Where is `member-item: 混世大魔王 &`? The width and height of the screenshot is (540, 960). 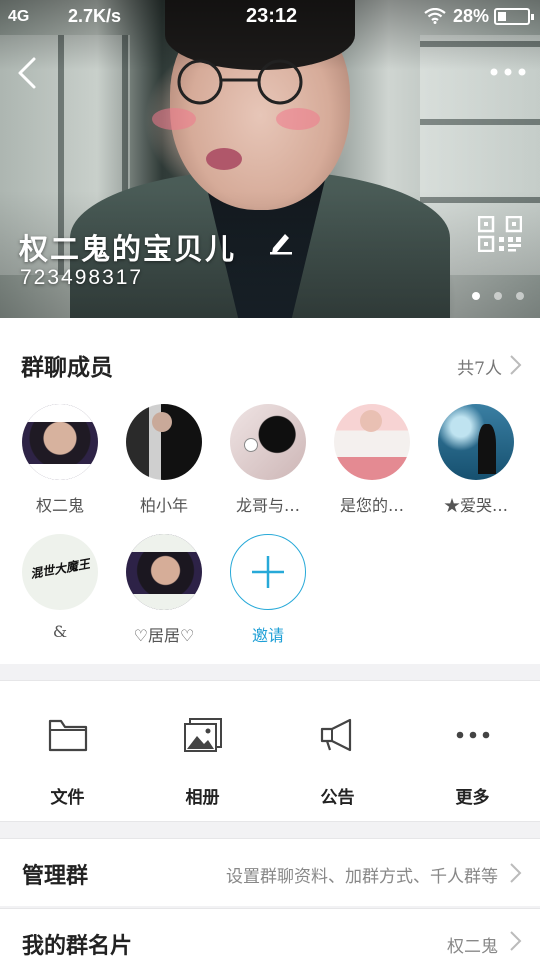 member-item: 混世大魔王 & is located at coordinates (60, 587).